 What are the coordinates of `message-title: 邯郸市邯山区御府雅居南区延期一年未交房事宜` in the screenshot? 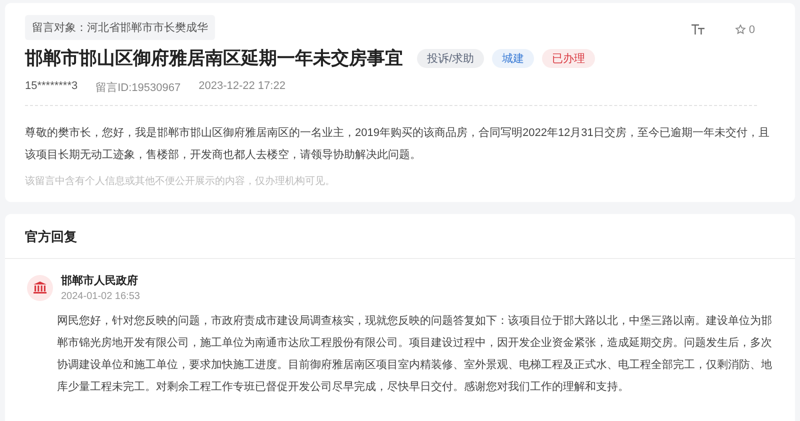 It's located at (214, 58).